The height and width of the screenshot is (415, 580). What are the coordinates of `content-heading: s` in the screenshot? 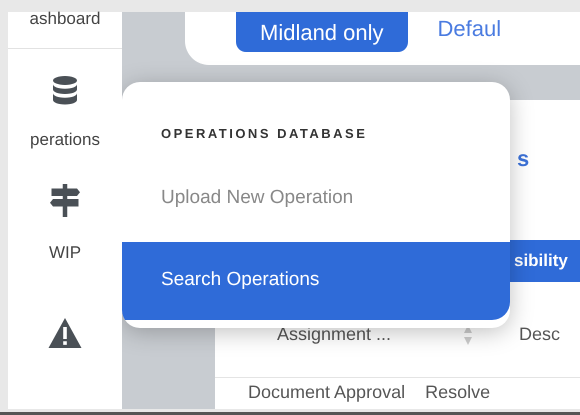 It's located at (523, 159).